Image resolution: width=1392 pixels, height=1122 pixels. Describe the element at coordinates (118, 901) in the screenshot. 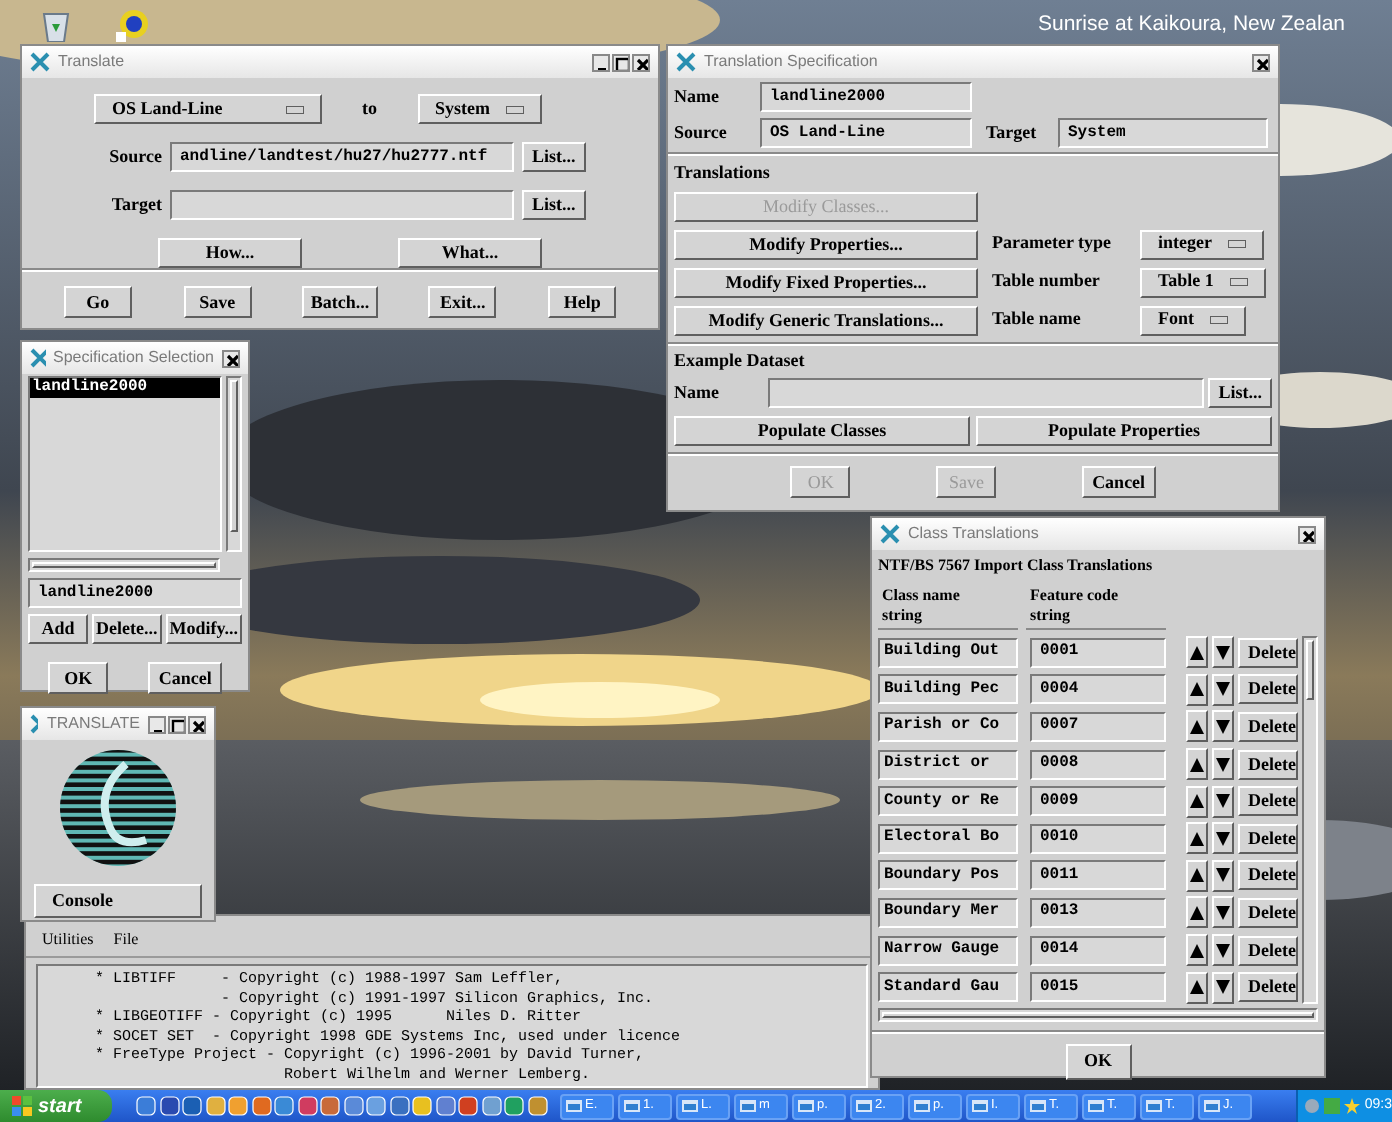

I see `console-button: Console` at that location.